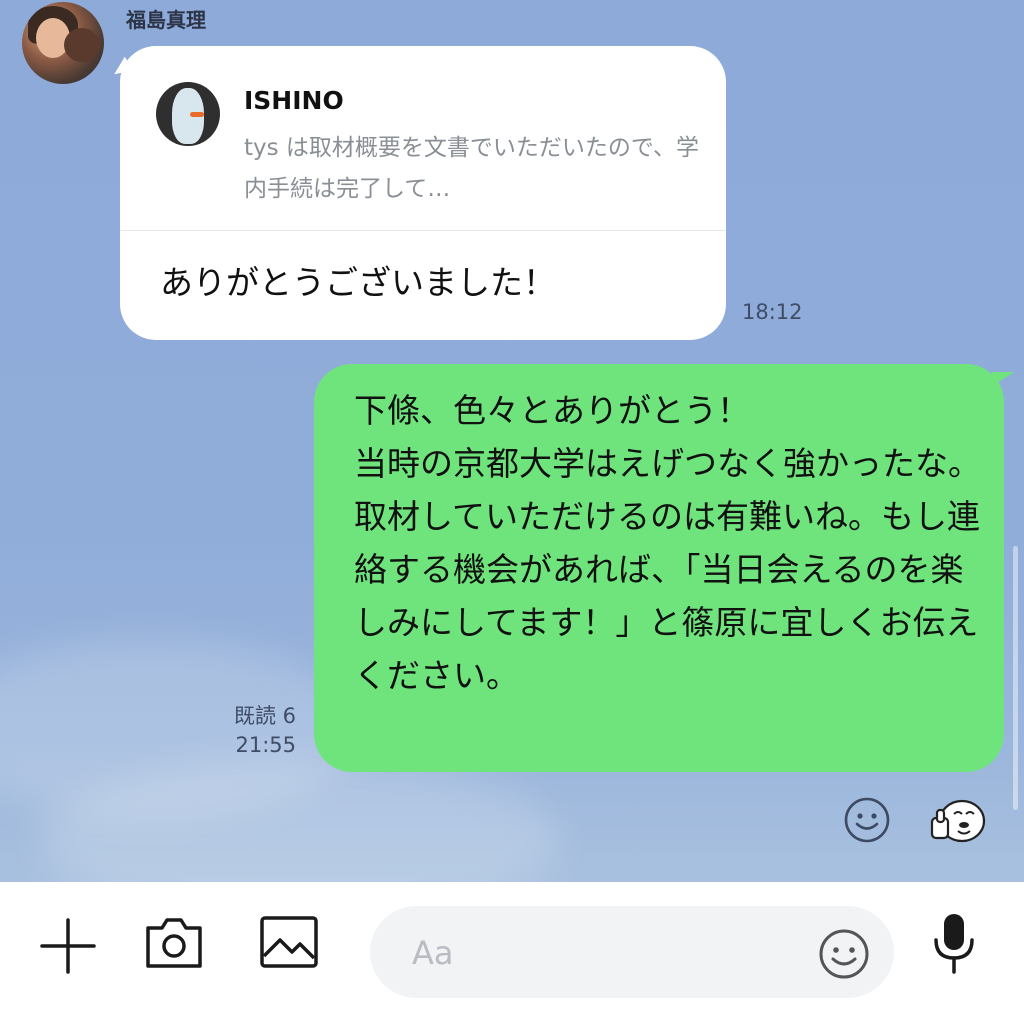 This screenshot has width=1024, height=1020. I want to click on sender-name: 福島真理, so click(166, 20).